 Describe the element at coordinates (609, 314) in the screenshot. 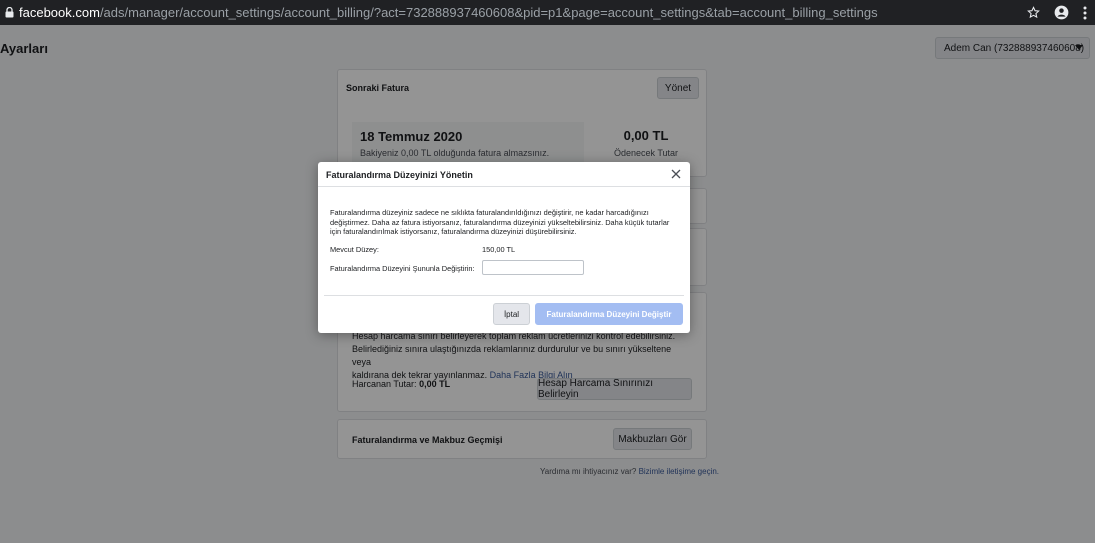

I see `change-level-button: Faturalandırma Düzeyini Değiştir` at that location.